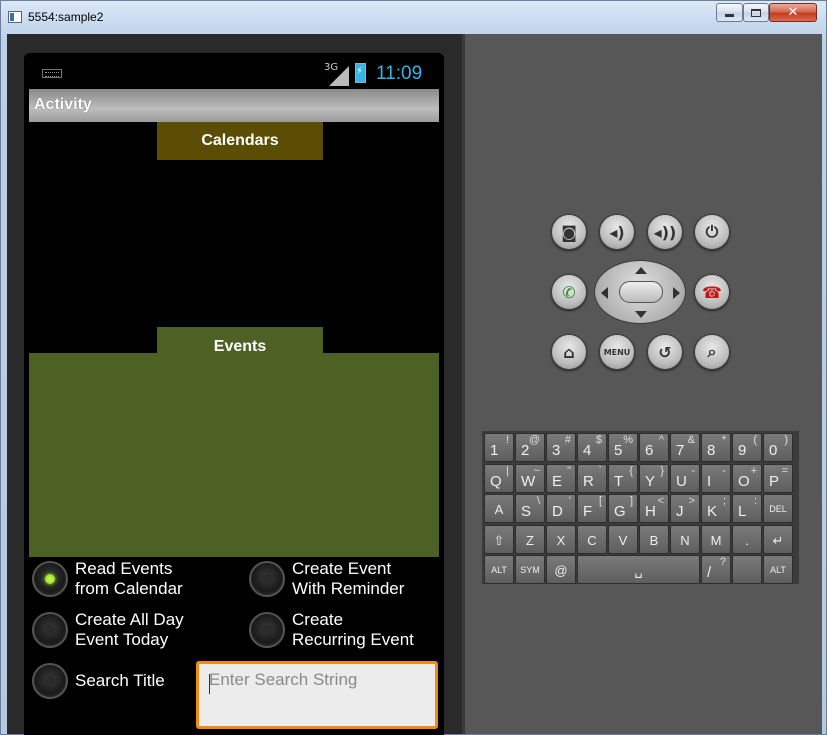  I want to click on key-l: L:, so click(747, 508).